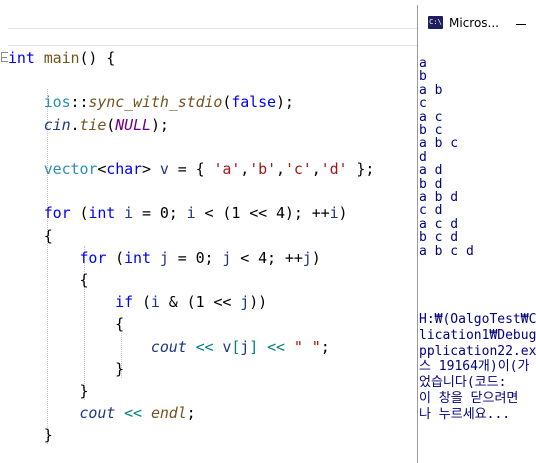  Describe the element at coordinates (307, 346) in the screenshot. I see `code-token: " "` at that location.